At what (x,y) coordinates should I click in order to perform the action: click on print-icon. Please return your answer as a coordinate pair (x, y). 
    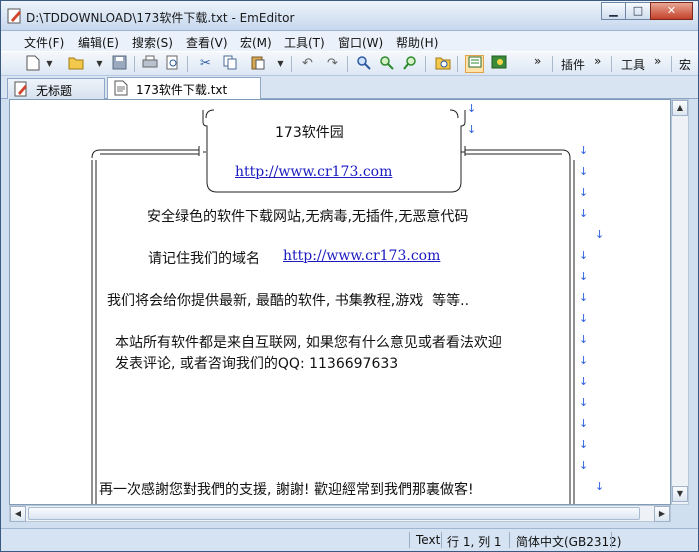
    Looking at the image, I should click on (149, 64).